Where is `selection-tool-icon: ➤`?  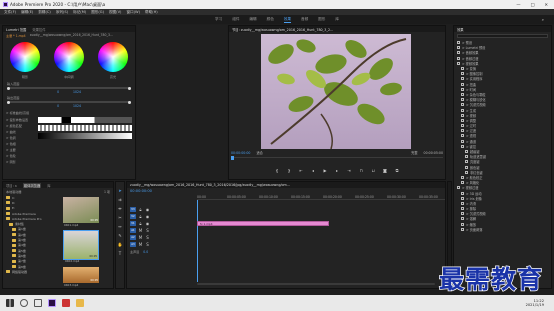
selection-tool-icon: ➤ is located at coordinates (119, 190).